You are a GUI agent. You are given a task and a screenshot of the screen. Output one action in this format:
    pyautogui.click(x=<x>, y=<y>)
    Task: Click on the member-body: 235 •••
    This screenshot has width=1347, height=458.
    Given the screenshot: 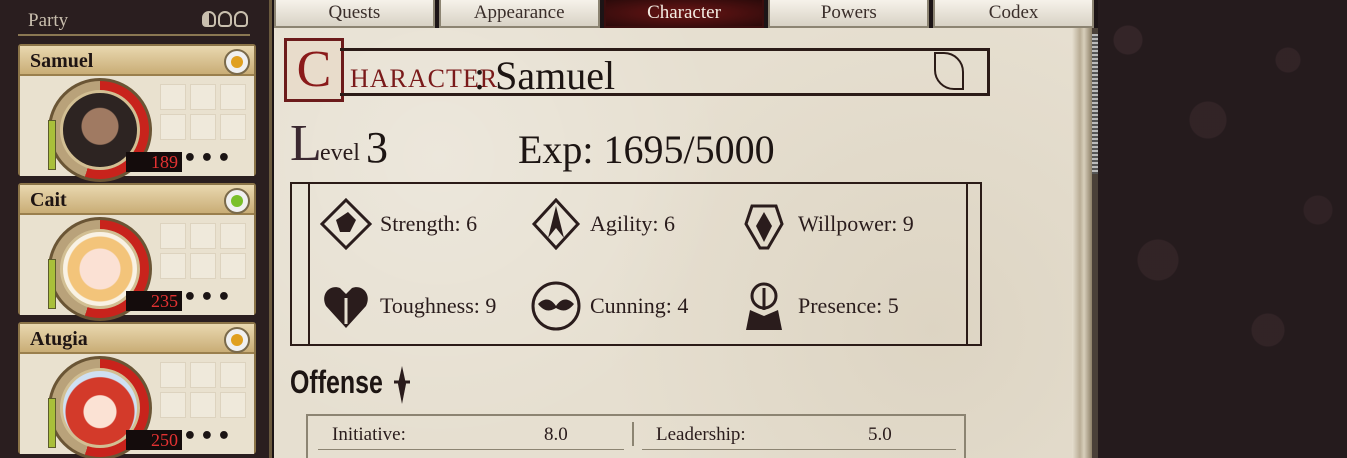 What is the action you would take?
    pyautogui.click(x=137, y=268)
    